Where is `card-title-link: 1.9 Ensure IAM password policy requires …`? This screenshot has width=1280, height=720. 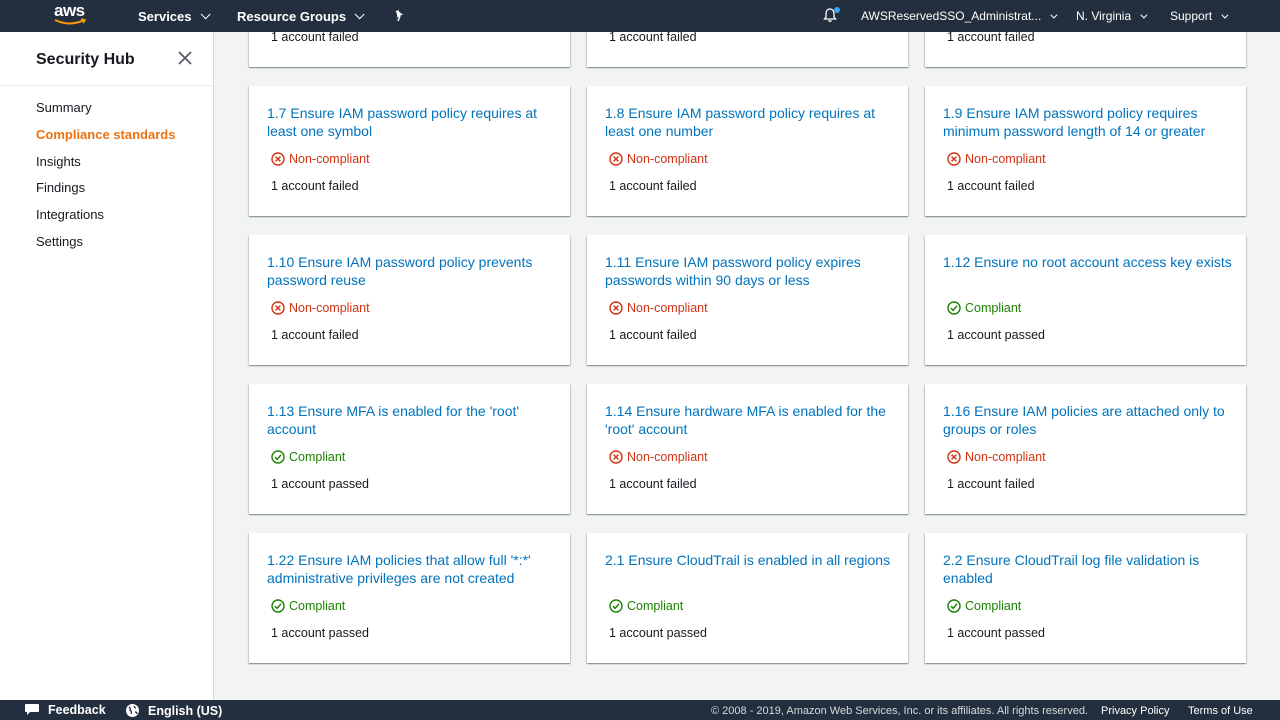 card-title-link: 1.9 Ensure IAM password policy requires … is located at coordinates (1088, 122).